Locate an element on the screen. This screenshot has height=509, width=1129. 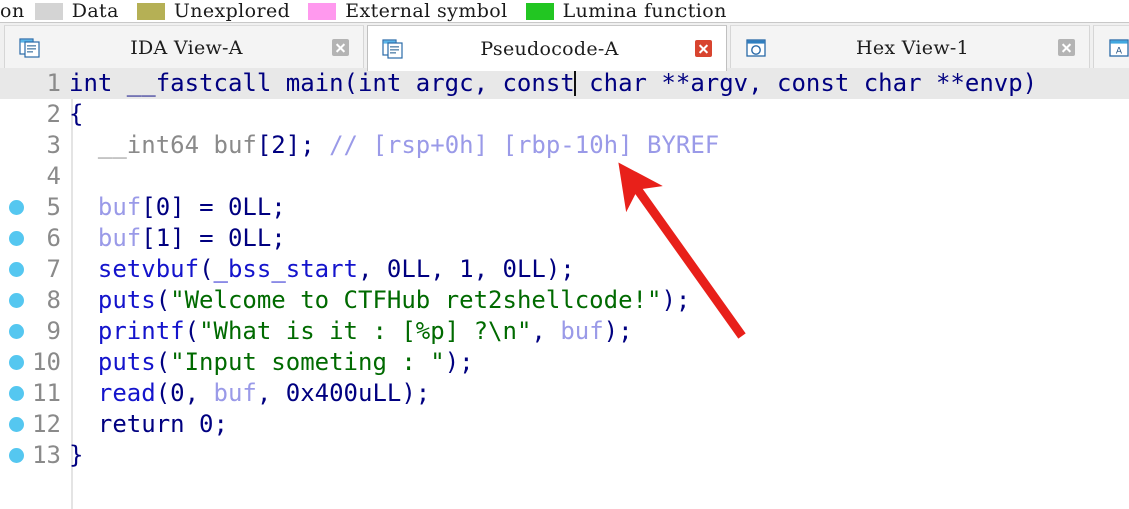
code-line: 10 puts("Input someting : "); is located at coordinates (564, 362).